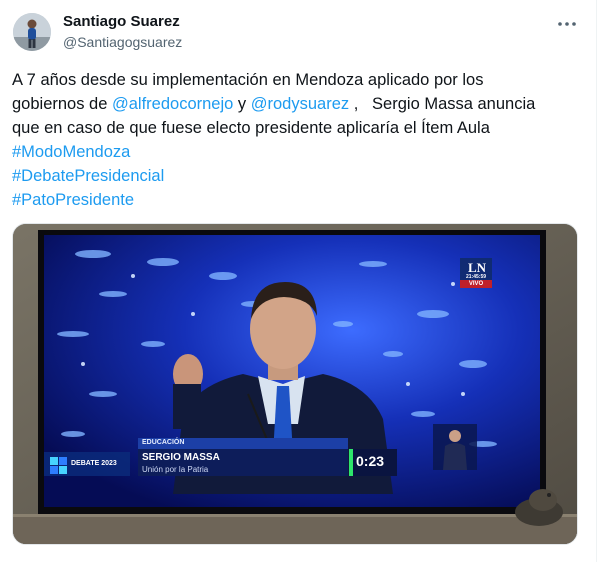 Image resolution: width=609 pixels, height=562 pixels. Describe the element at coordinates (300, 104) in the screenshot. I see `mention-rodysuarez: @rodysuarez` at that location.